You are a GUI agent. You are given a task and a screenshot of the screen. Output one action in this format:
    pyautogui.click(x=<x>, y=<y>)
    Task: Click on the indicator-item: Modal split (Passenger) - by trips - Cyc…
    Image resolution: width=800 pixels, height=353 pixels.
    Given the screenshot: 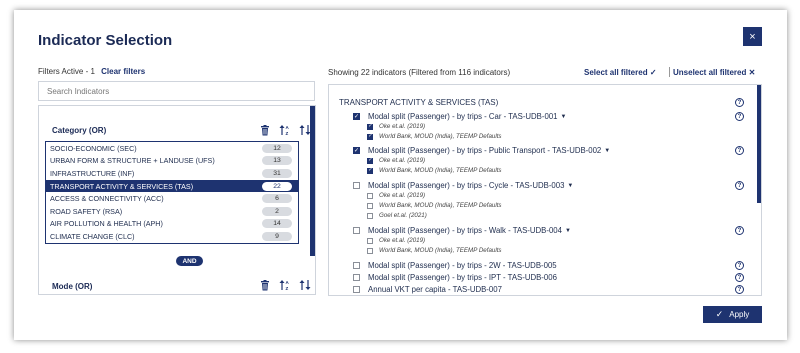 What is the action you would take?
    pyautogui.click(x=463, y=185)
    